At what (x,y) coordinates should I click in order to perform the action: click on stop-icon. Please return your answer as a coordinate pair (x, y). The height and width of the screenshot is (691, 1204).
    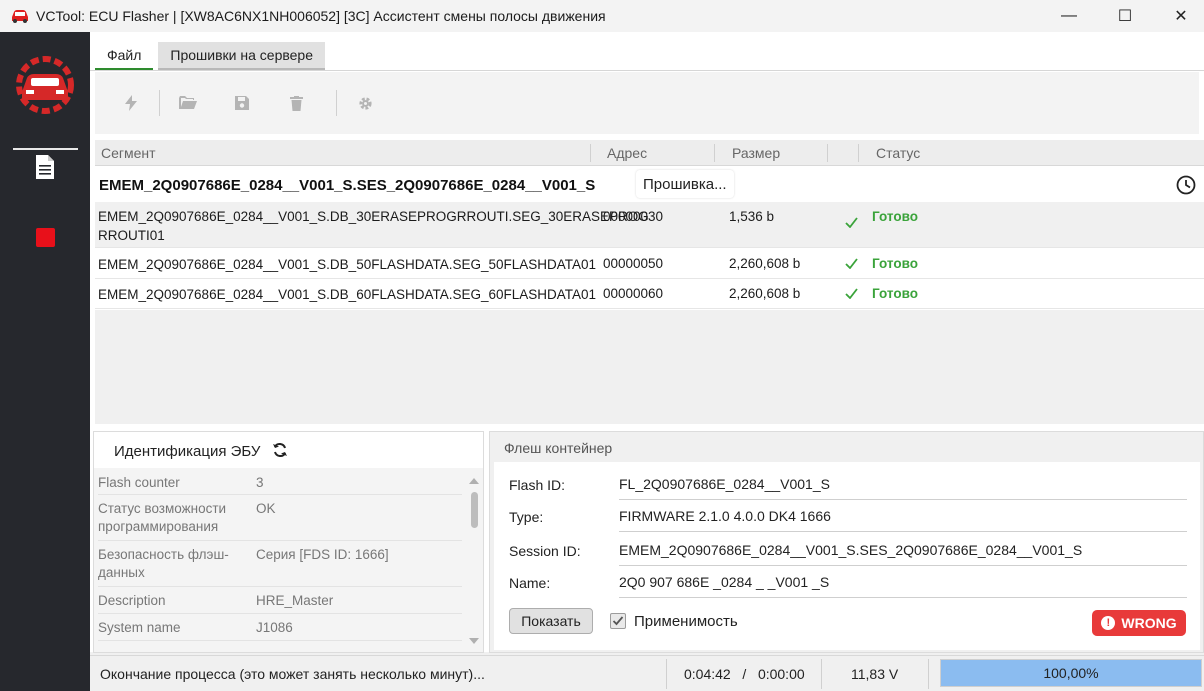
    Looking at the image, I should click on (45, 237).